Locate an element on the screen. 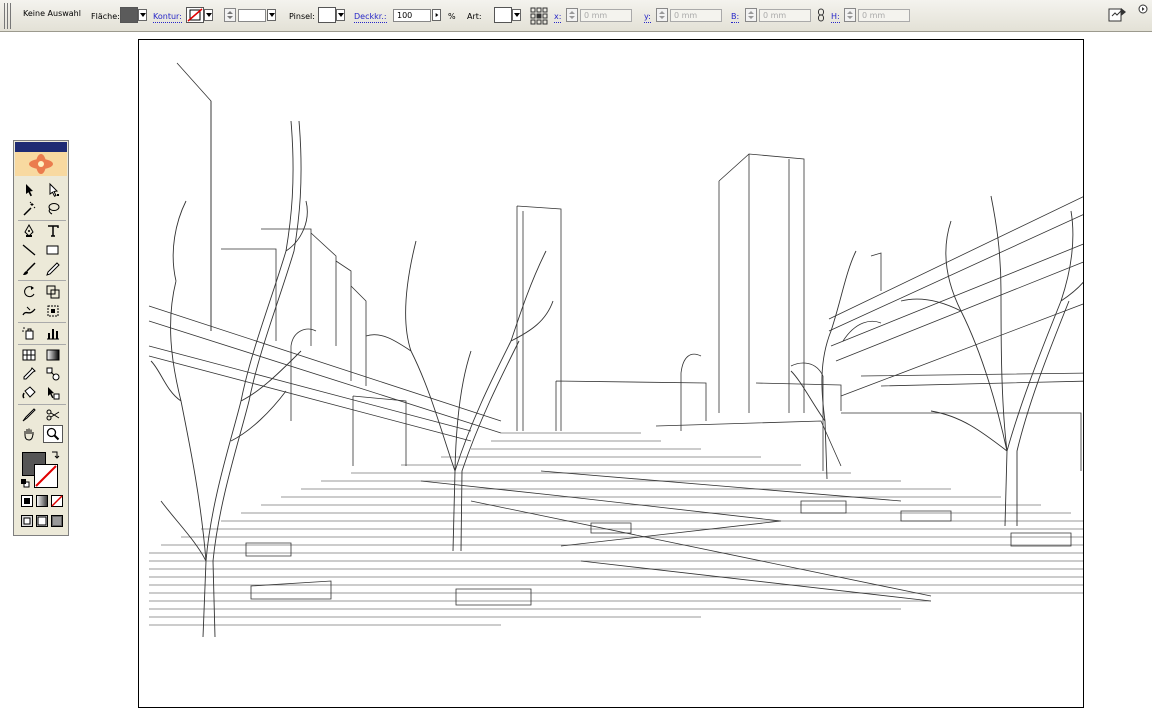 The height and width of the screenshot is (720, 1152). link-icon is located at coordinates (821, 15).